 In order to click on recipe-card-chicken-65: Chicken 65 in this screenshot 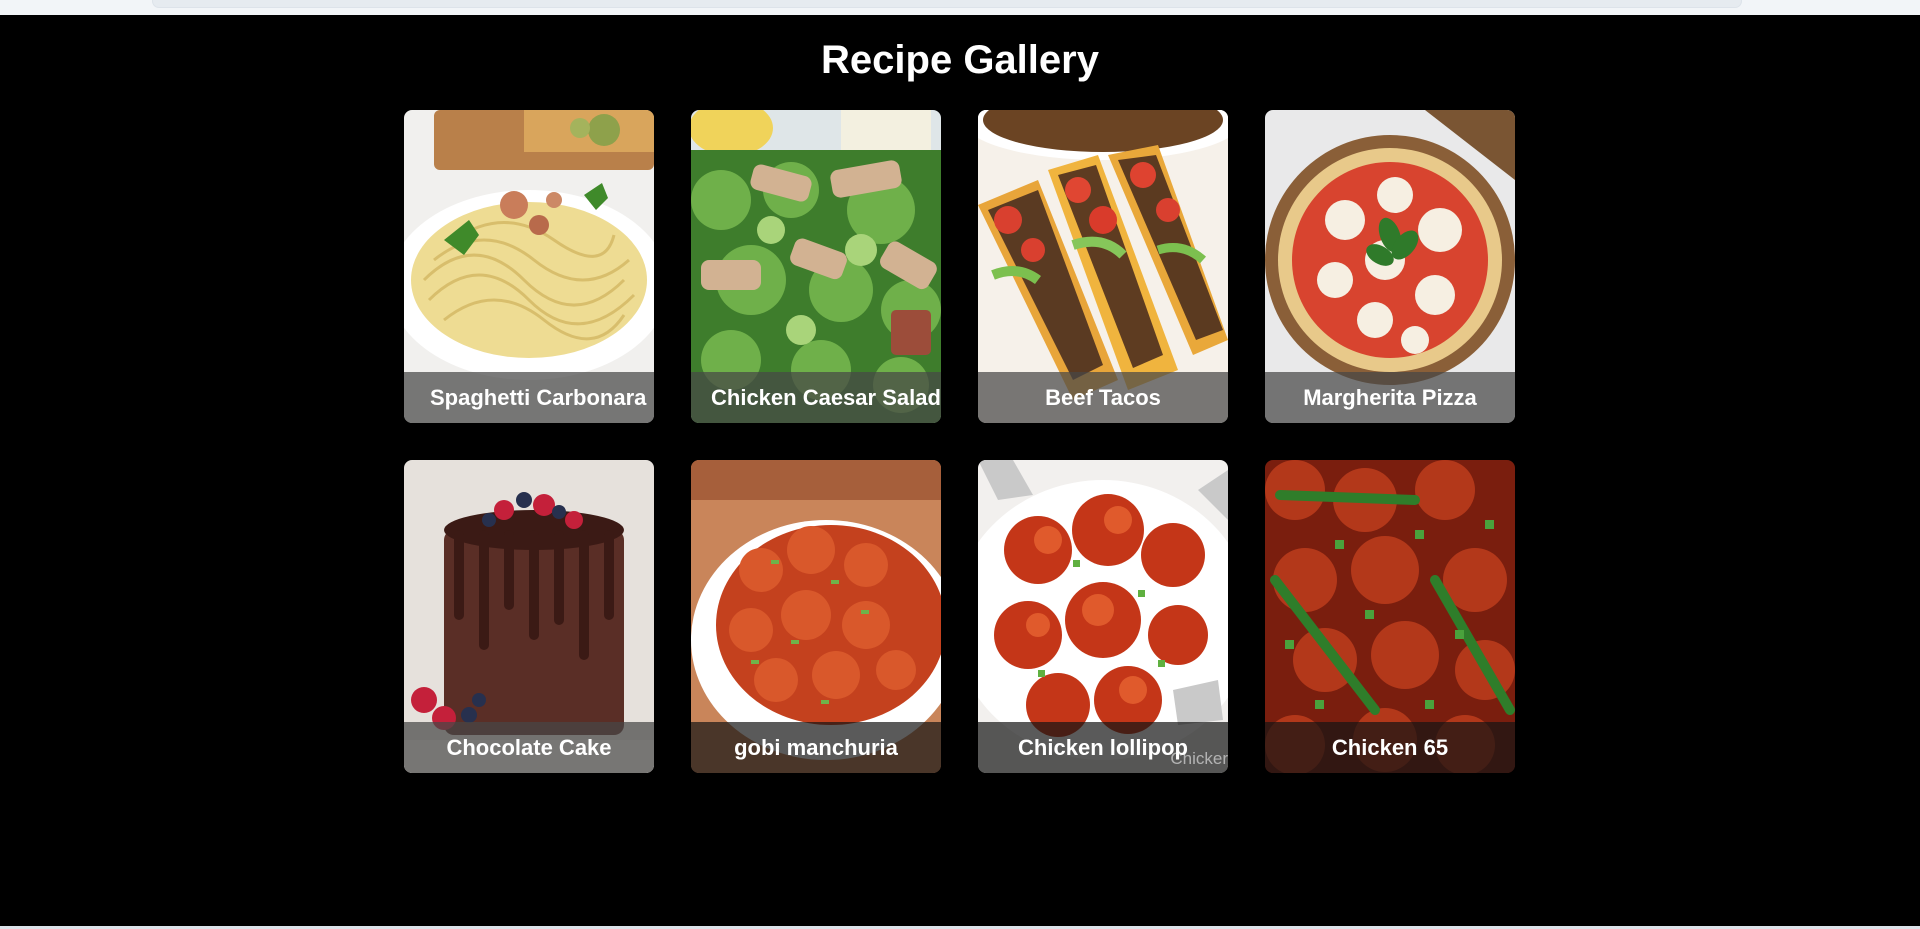, I will do `click(1390, 616)`.